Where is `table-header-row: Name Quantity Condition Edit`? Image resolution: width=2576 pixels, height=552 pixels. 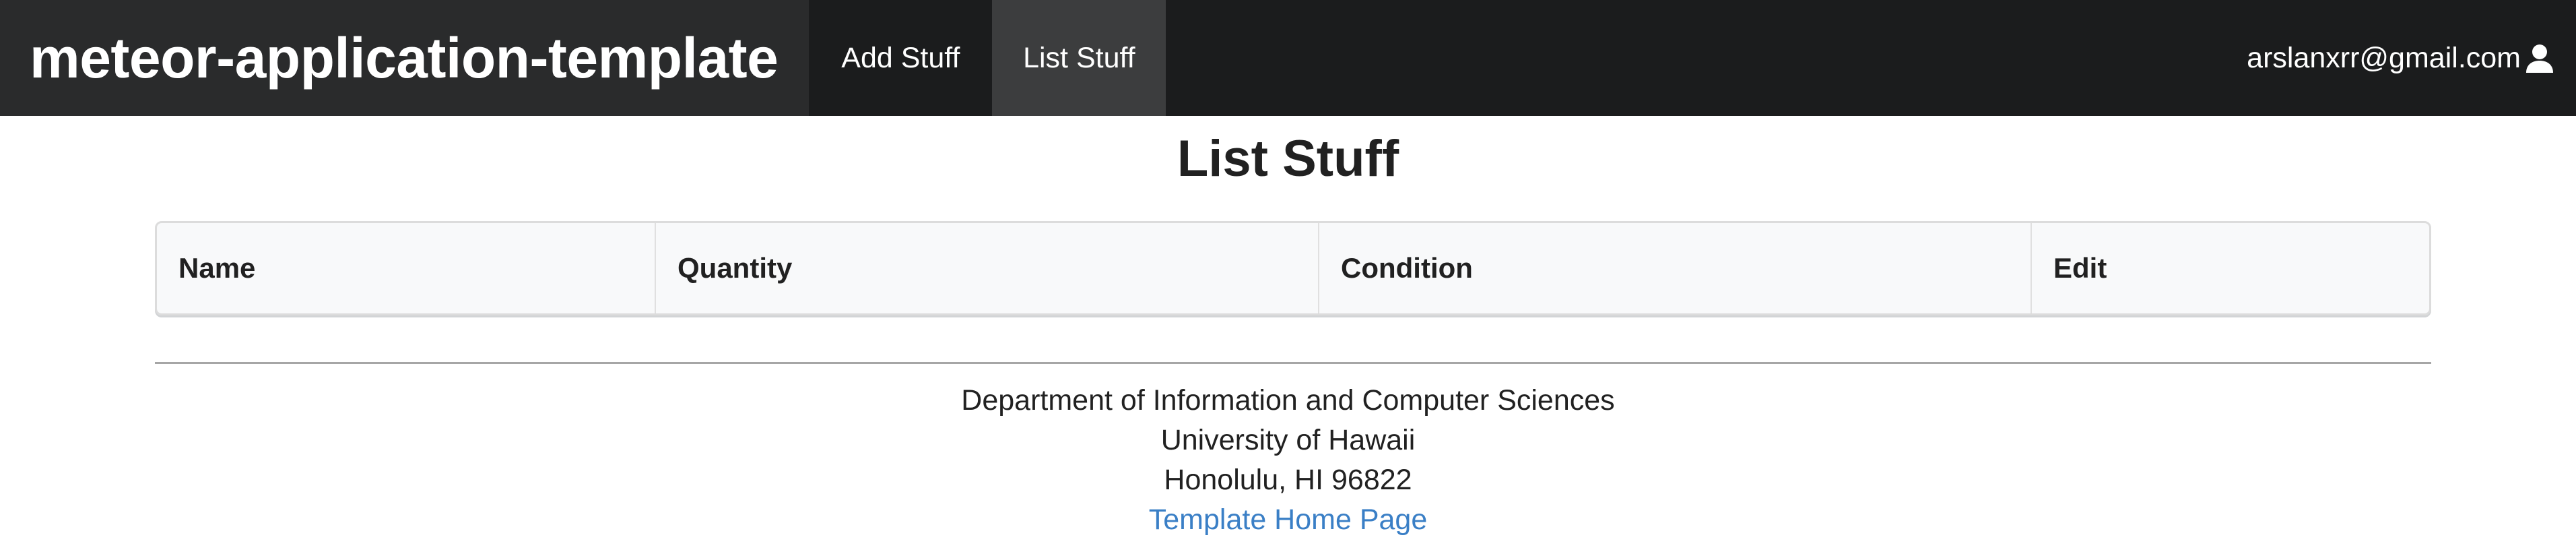
table-header-row: Name Quantity Condition Edit is located at coordinates (1293, 268).